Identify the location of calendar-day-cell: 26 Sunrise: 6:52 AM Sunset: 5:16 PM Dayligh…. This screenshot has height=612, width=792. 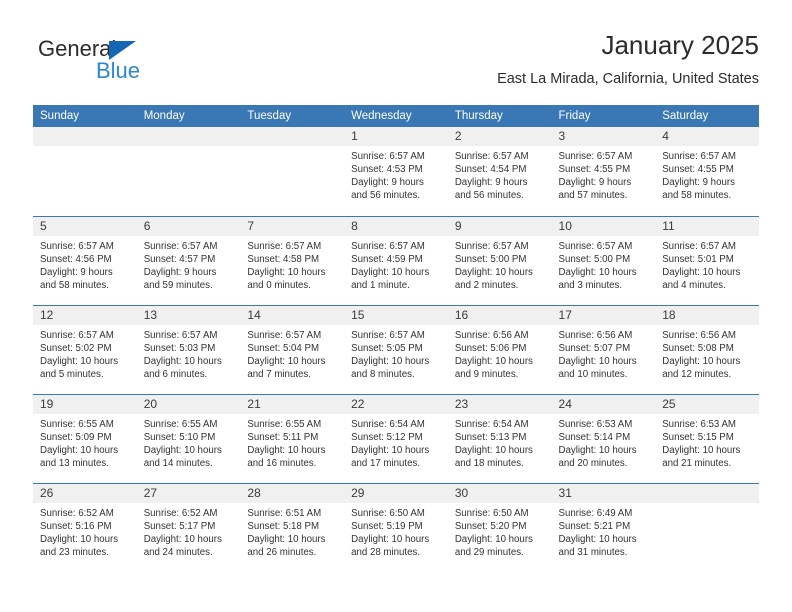
(85, 527).